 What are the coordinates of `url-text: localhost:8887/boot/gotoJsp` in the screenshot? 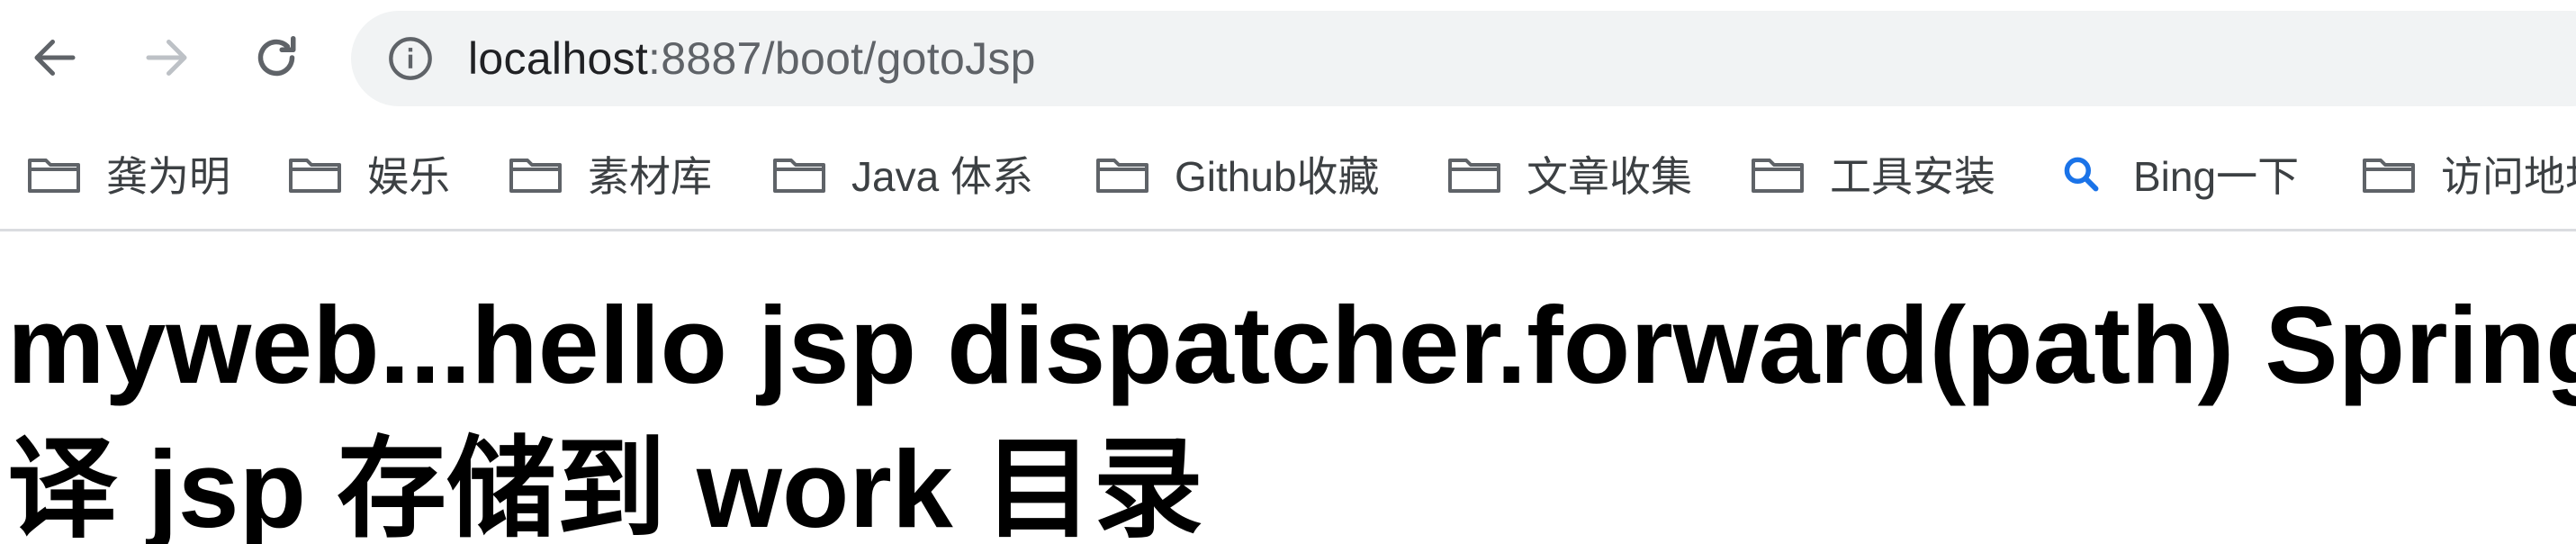 It's located at (752, 59).